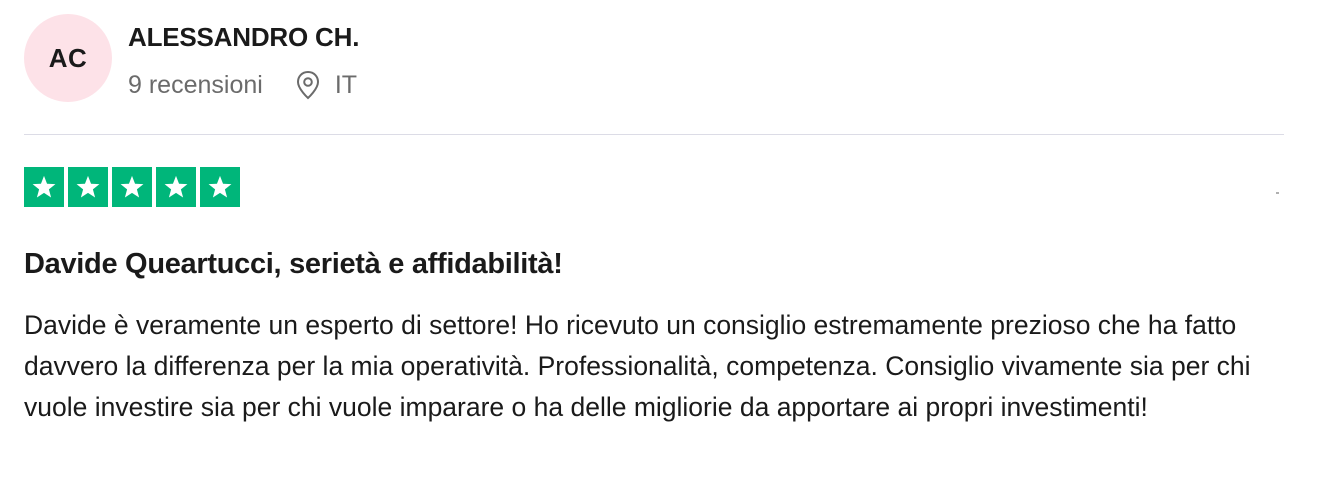  Describe the element at coordinates (654, 134) in the screenshot. I see `divider` at that location.